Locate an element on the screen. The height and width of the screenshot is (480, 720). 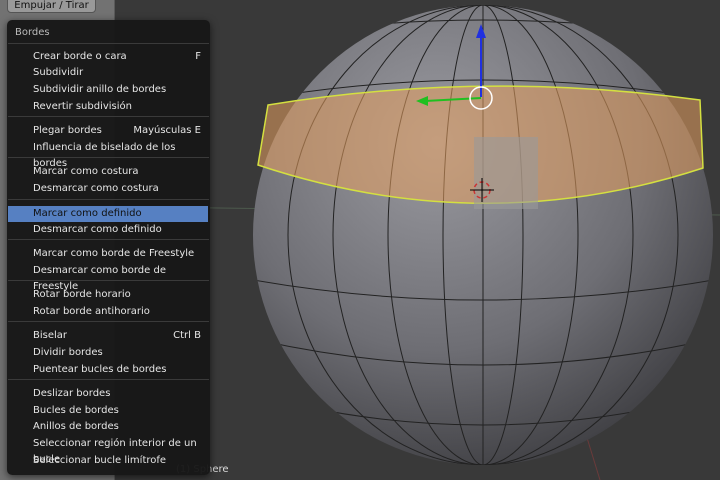
menu-item-influencia-de-biselado-de-los-bordes: Influencia de biselado de los bordes is located at coordinates (108, 154).